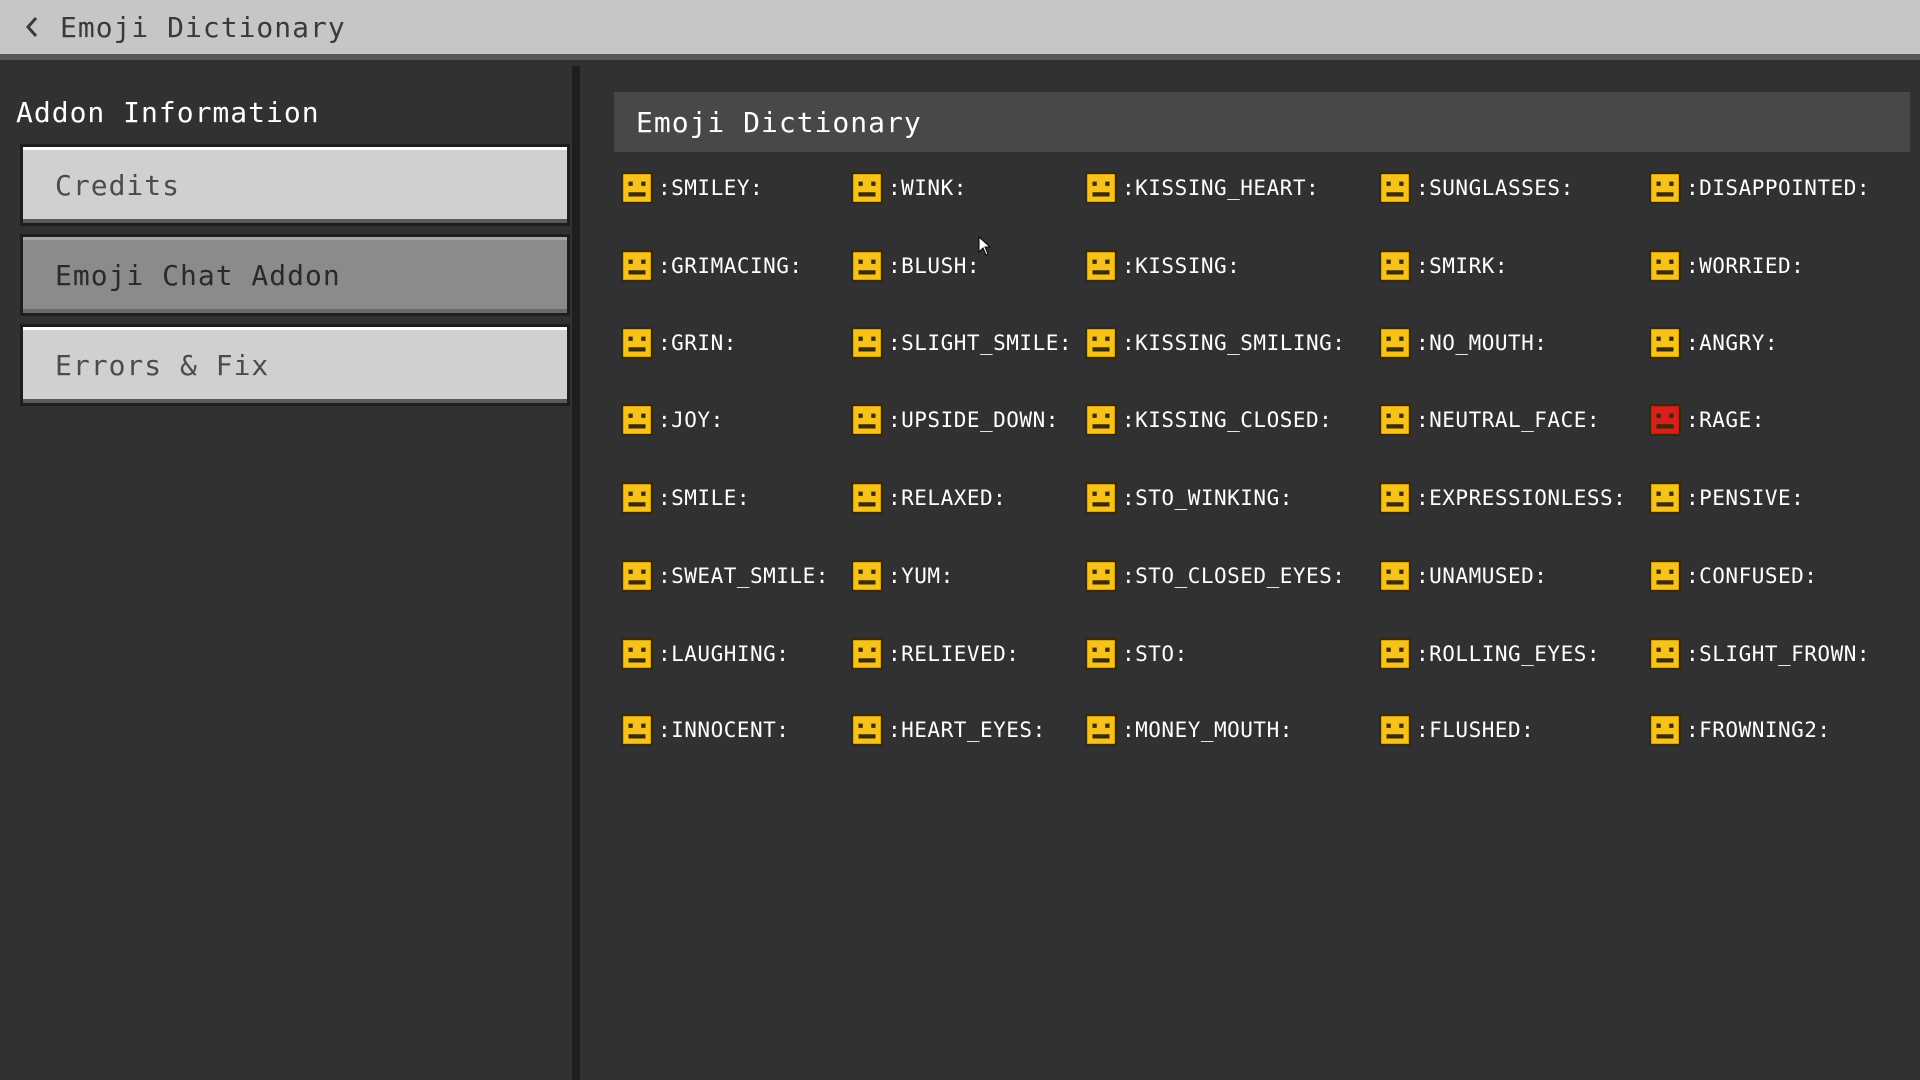 This screenshot has height=1080, width=1920. Describe the element at coordinates (1476, 188) in the screenshot. I see `emoji-entry: :SUNGLASSES:` at that location.